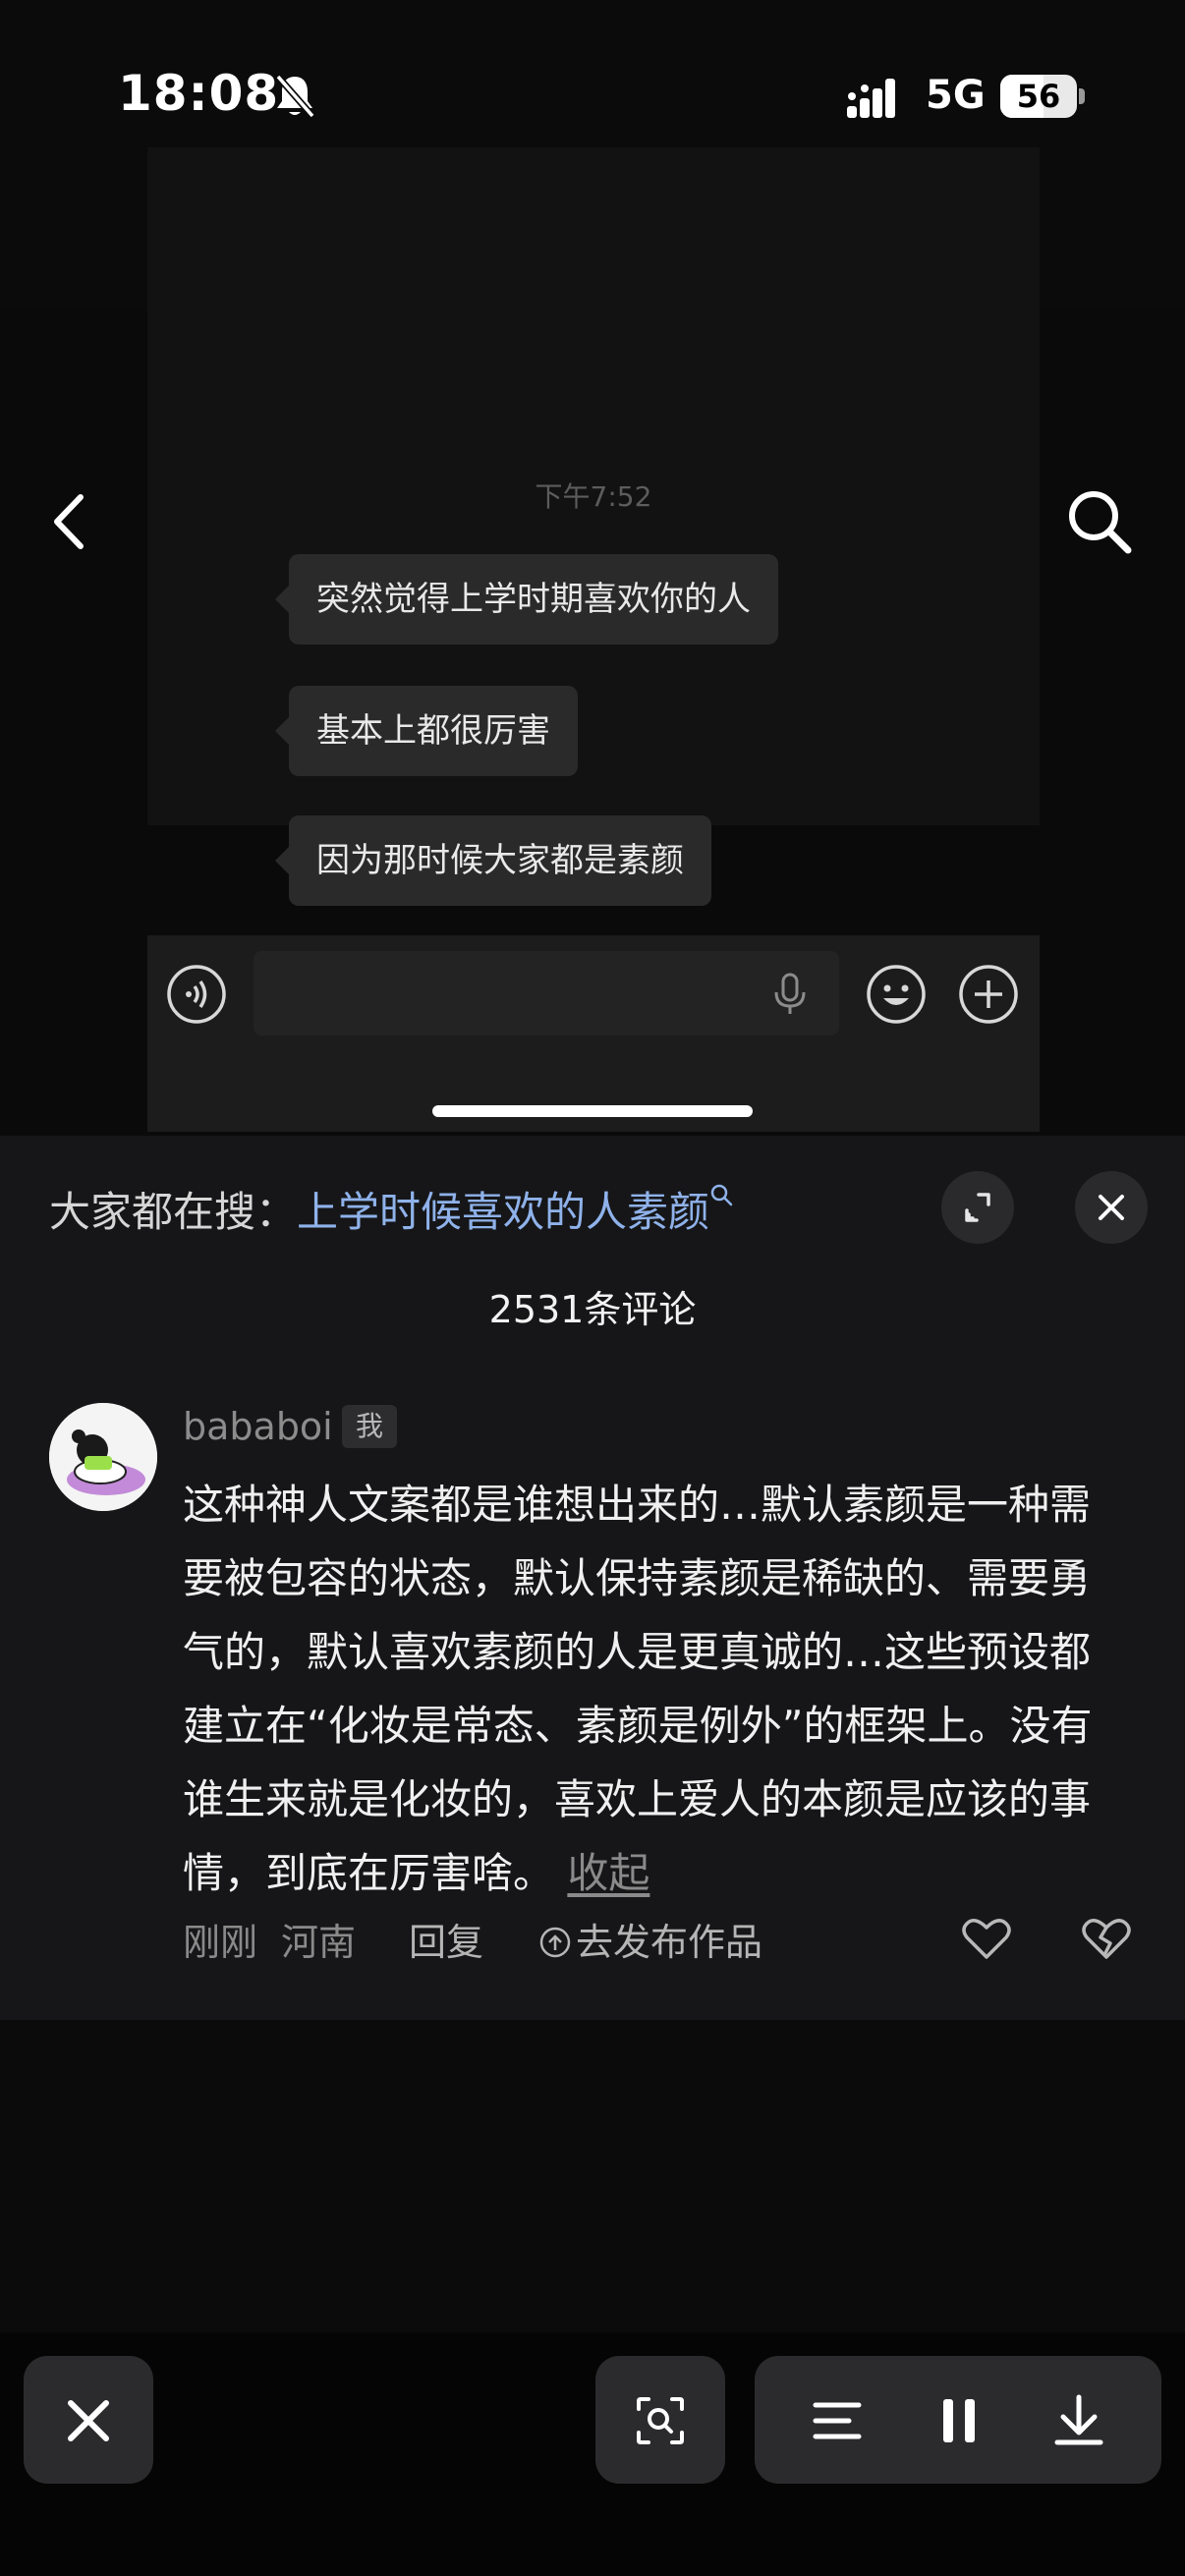 The width and height of the screenshot is (1185, 2576). Describe the element at coordinates (987, 1938) in the screenshot. I see `like-icon` at that location.